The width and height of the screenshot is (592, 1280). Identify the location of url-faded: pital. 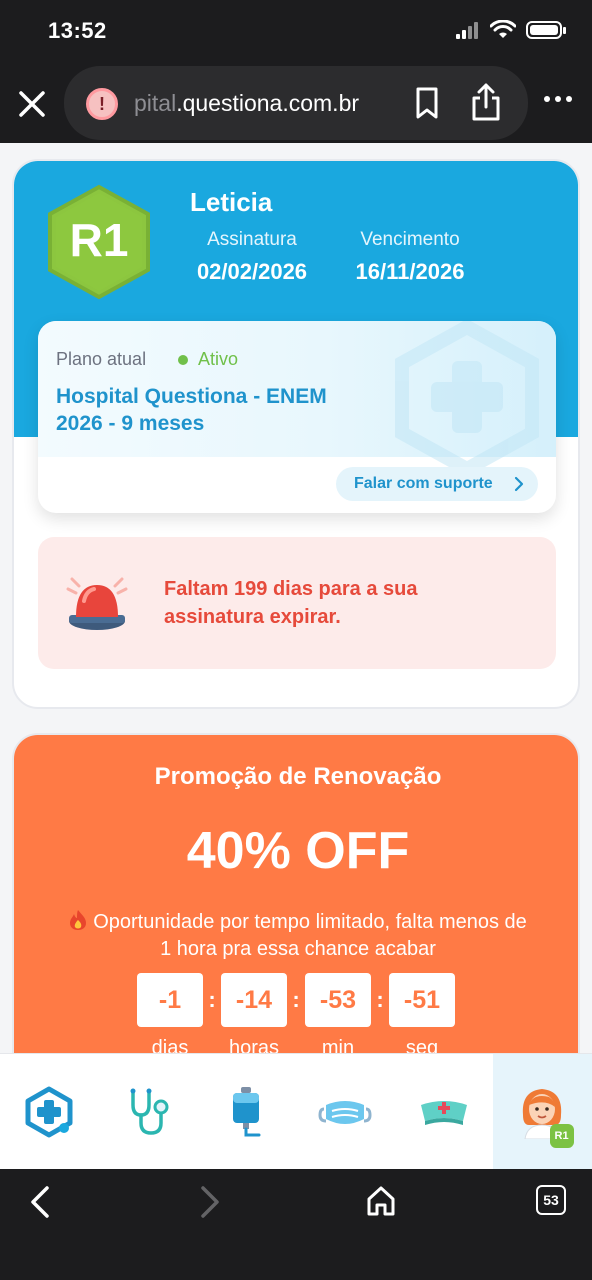
(155, 103).